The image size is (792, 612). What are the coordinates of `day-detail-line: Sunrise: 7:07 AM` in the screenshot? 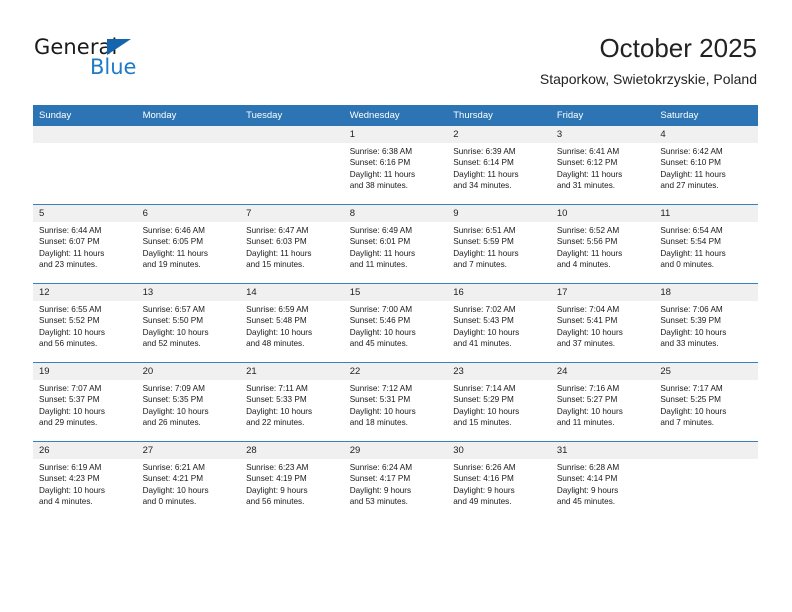 It's located at (70, 388).